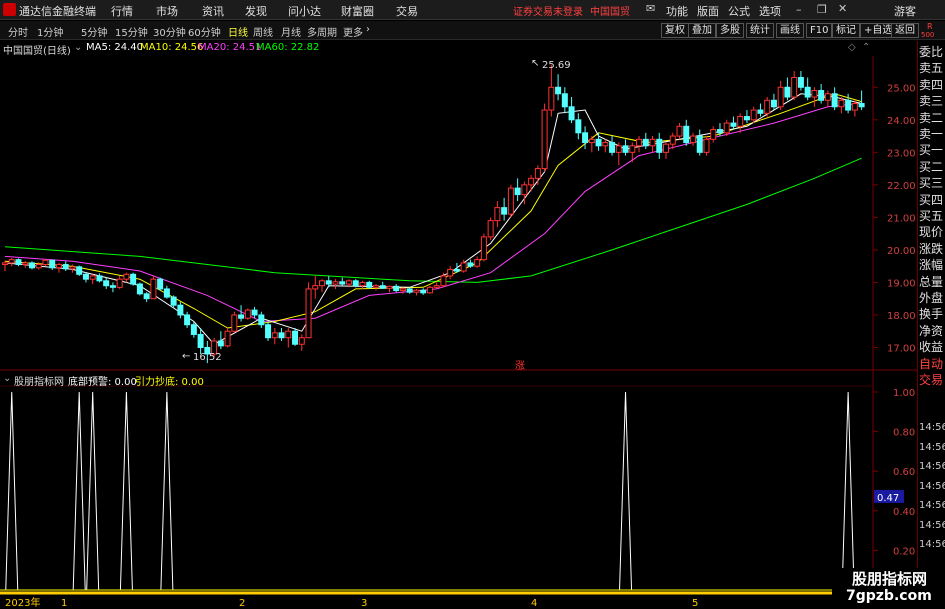 This screenshot has height=609, width=945. What do you see at coordinates (932, 380) in the screenshot?
I see `side-label: 交易` at bounding box center [932, 380].